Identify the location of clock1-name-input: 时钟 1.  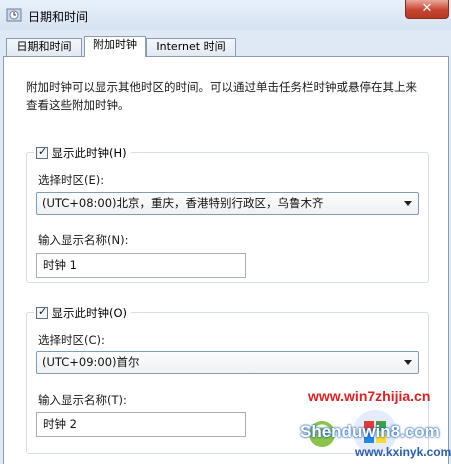
(141, 265).